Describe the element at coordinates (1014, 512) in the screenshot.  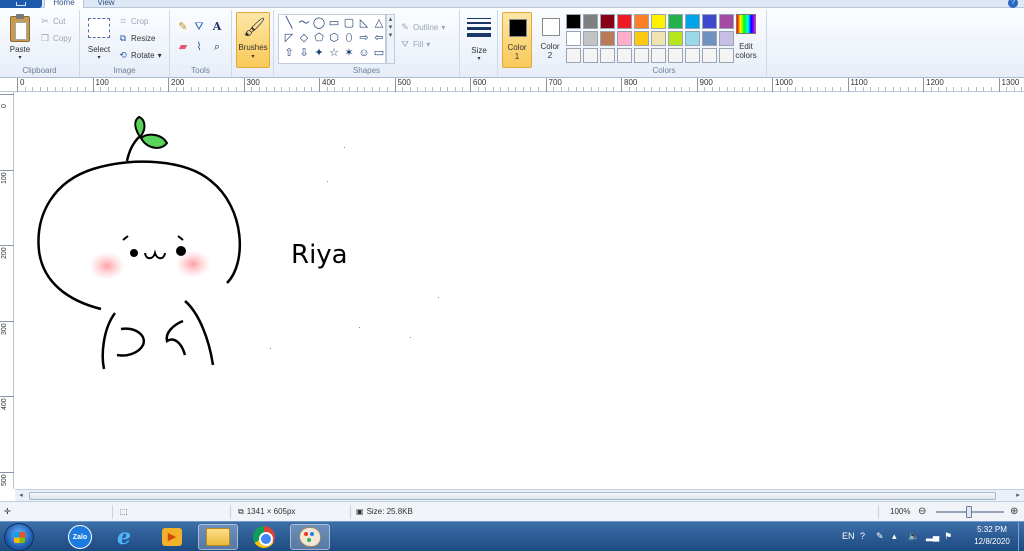
I see `zoom-in-icon: ⊕` at that location.